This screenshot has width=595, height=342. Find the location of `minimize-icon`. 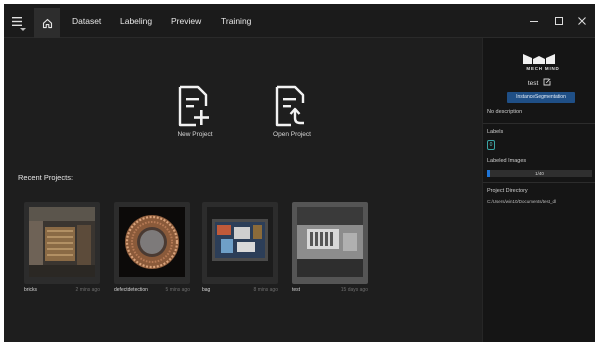

minimize-icon is located at coordinates (534, 21).